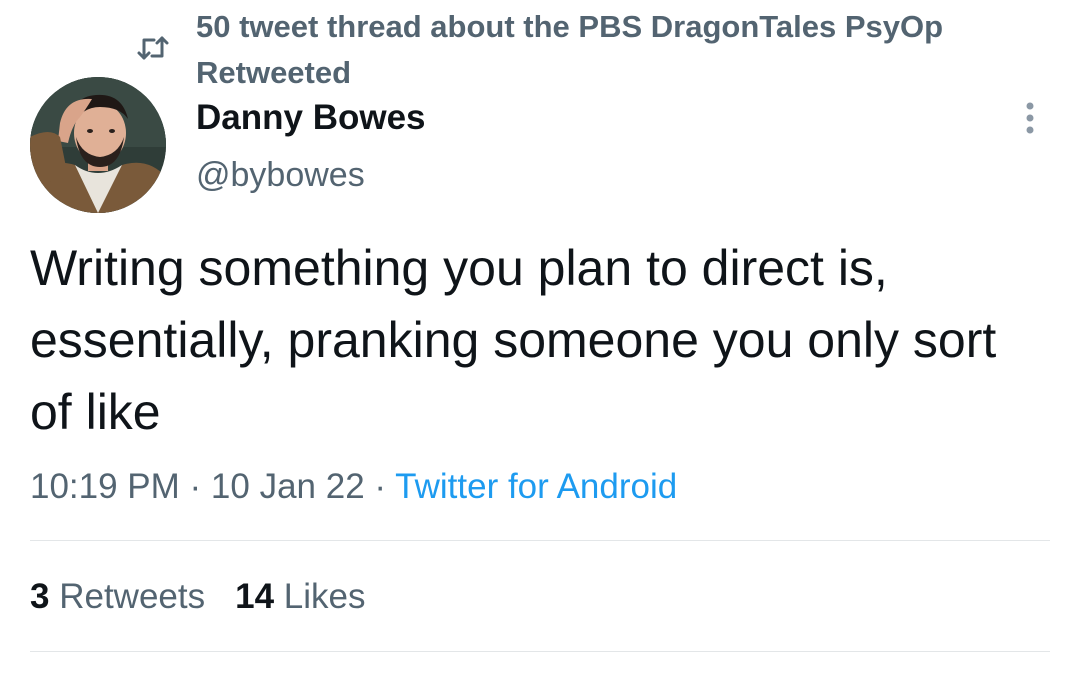  Describe the element at coordinates (153, 48) in the screenshot. I see `retweet-icon` at that location.